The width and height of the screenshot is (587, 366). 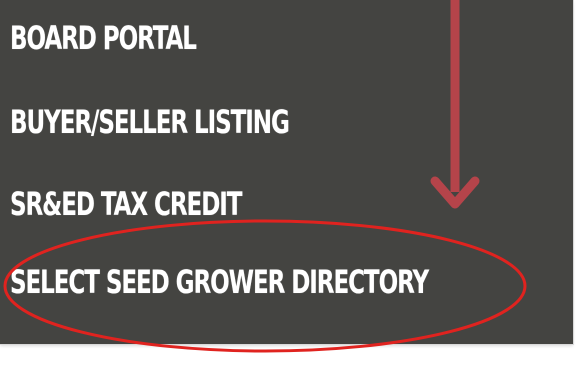 What do you see at coordinates (103, 38) in the screenshot?
I see `menu-item-board-portal: BOARD PORTAL` at bounding box center [103, 38].